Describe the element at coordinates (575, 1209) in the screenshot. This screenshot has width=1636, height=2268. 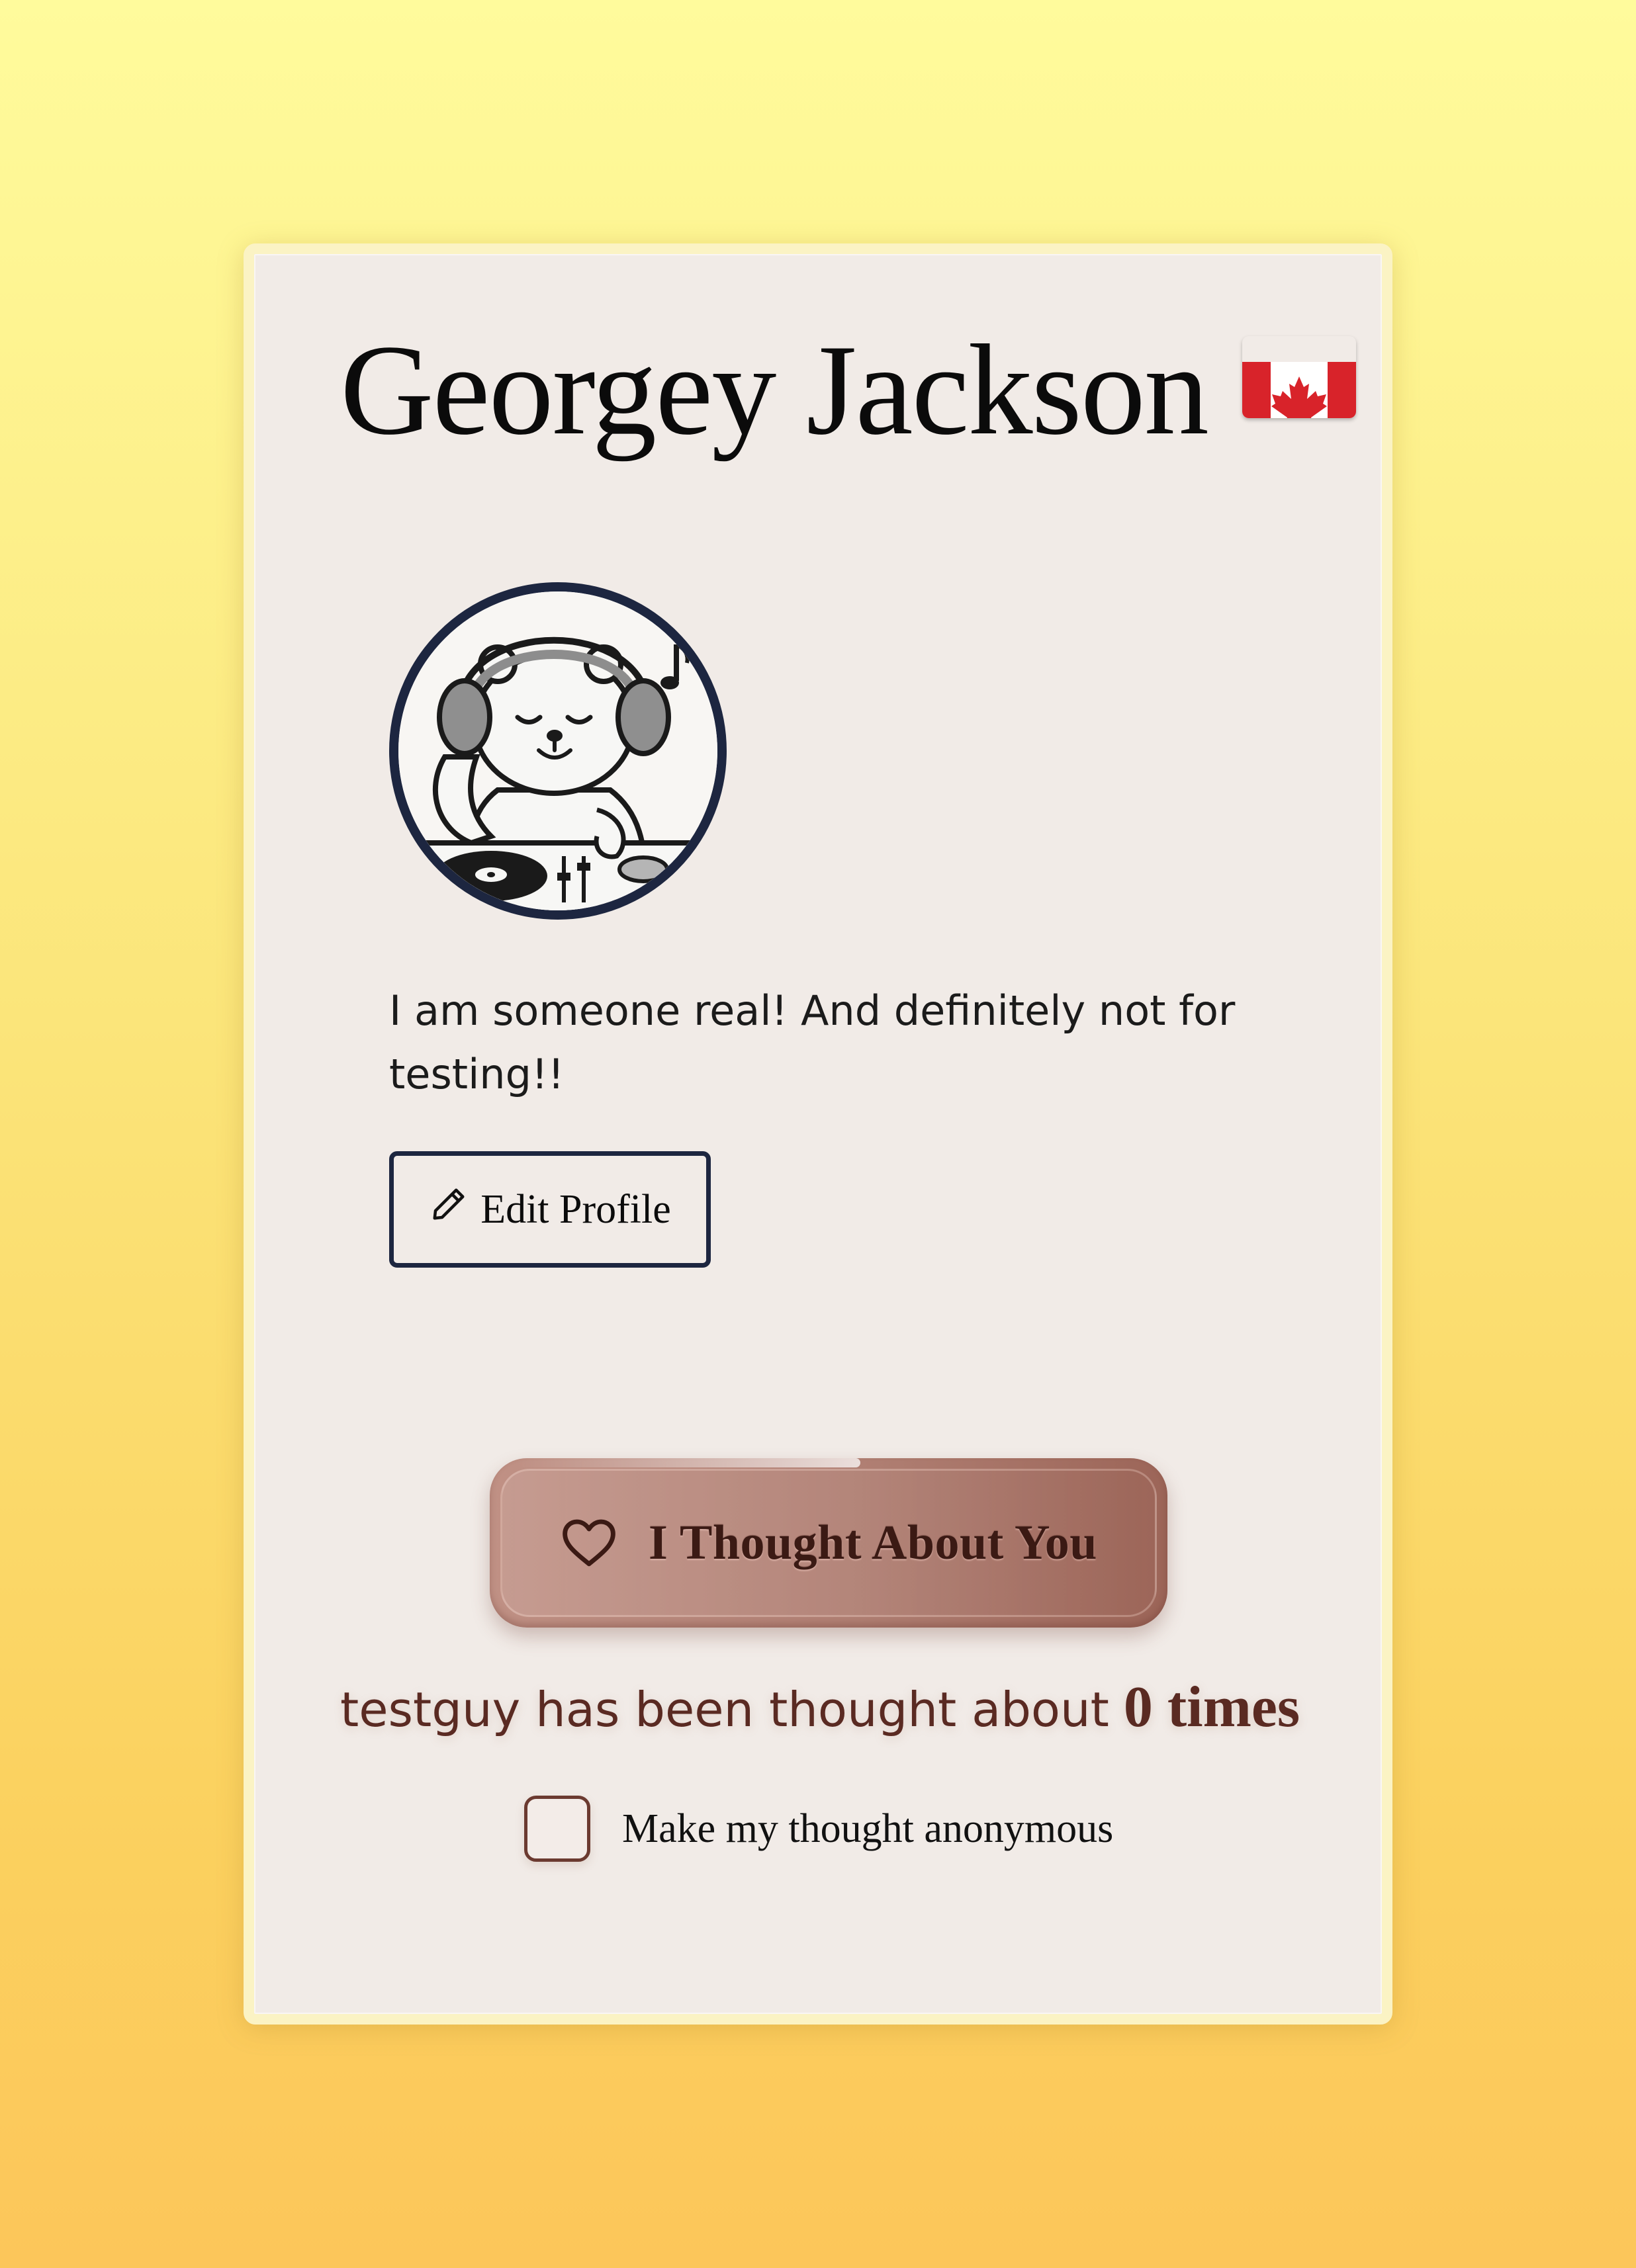
I see `edit-profile-label: Edit Profile` at that location.